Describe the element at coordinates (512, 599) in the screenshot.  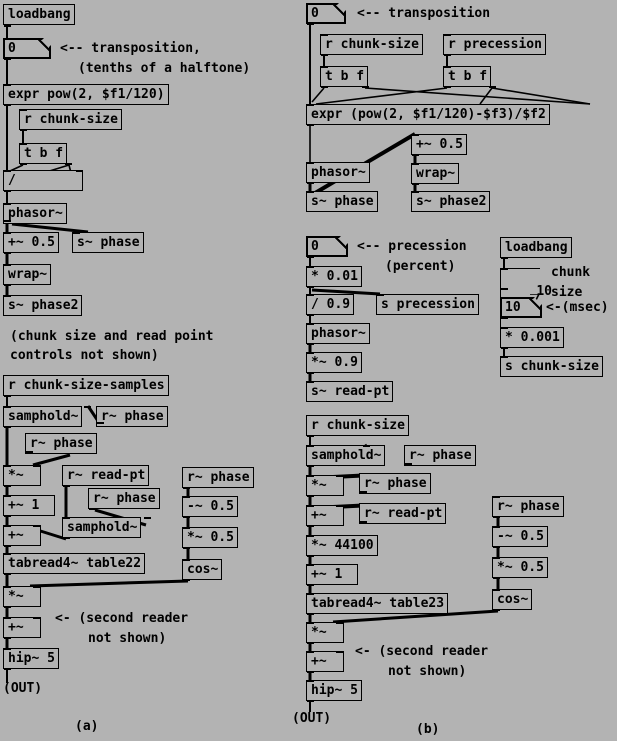
I see `object-cos-b: cos~` at that location.